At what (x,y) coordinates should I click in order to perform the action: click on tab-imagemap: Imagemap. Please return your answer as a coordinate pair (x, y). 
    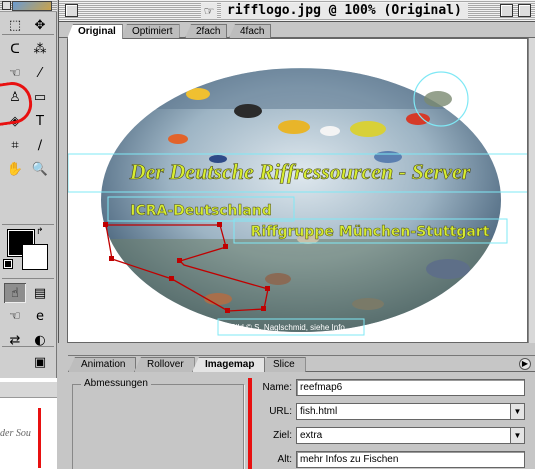
    Looking at the image, I should click on (229, 364).